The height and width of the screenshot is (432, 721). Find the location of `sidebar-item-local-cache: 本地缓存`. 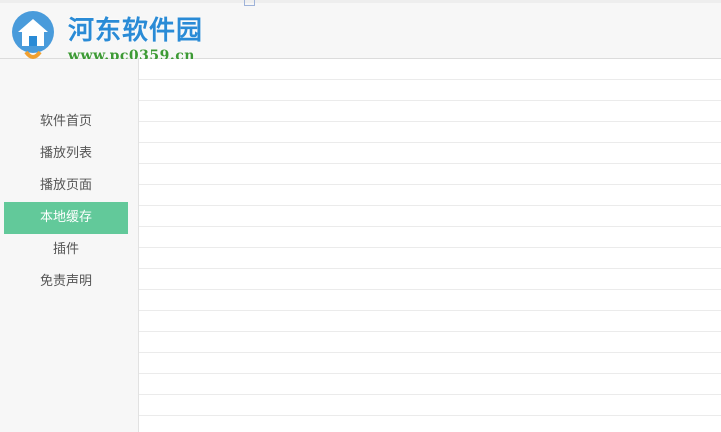

sidebar-item-local-cache: 本地缓存 is located at coordinates (66, 218).